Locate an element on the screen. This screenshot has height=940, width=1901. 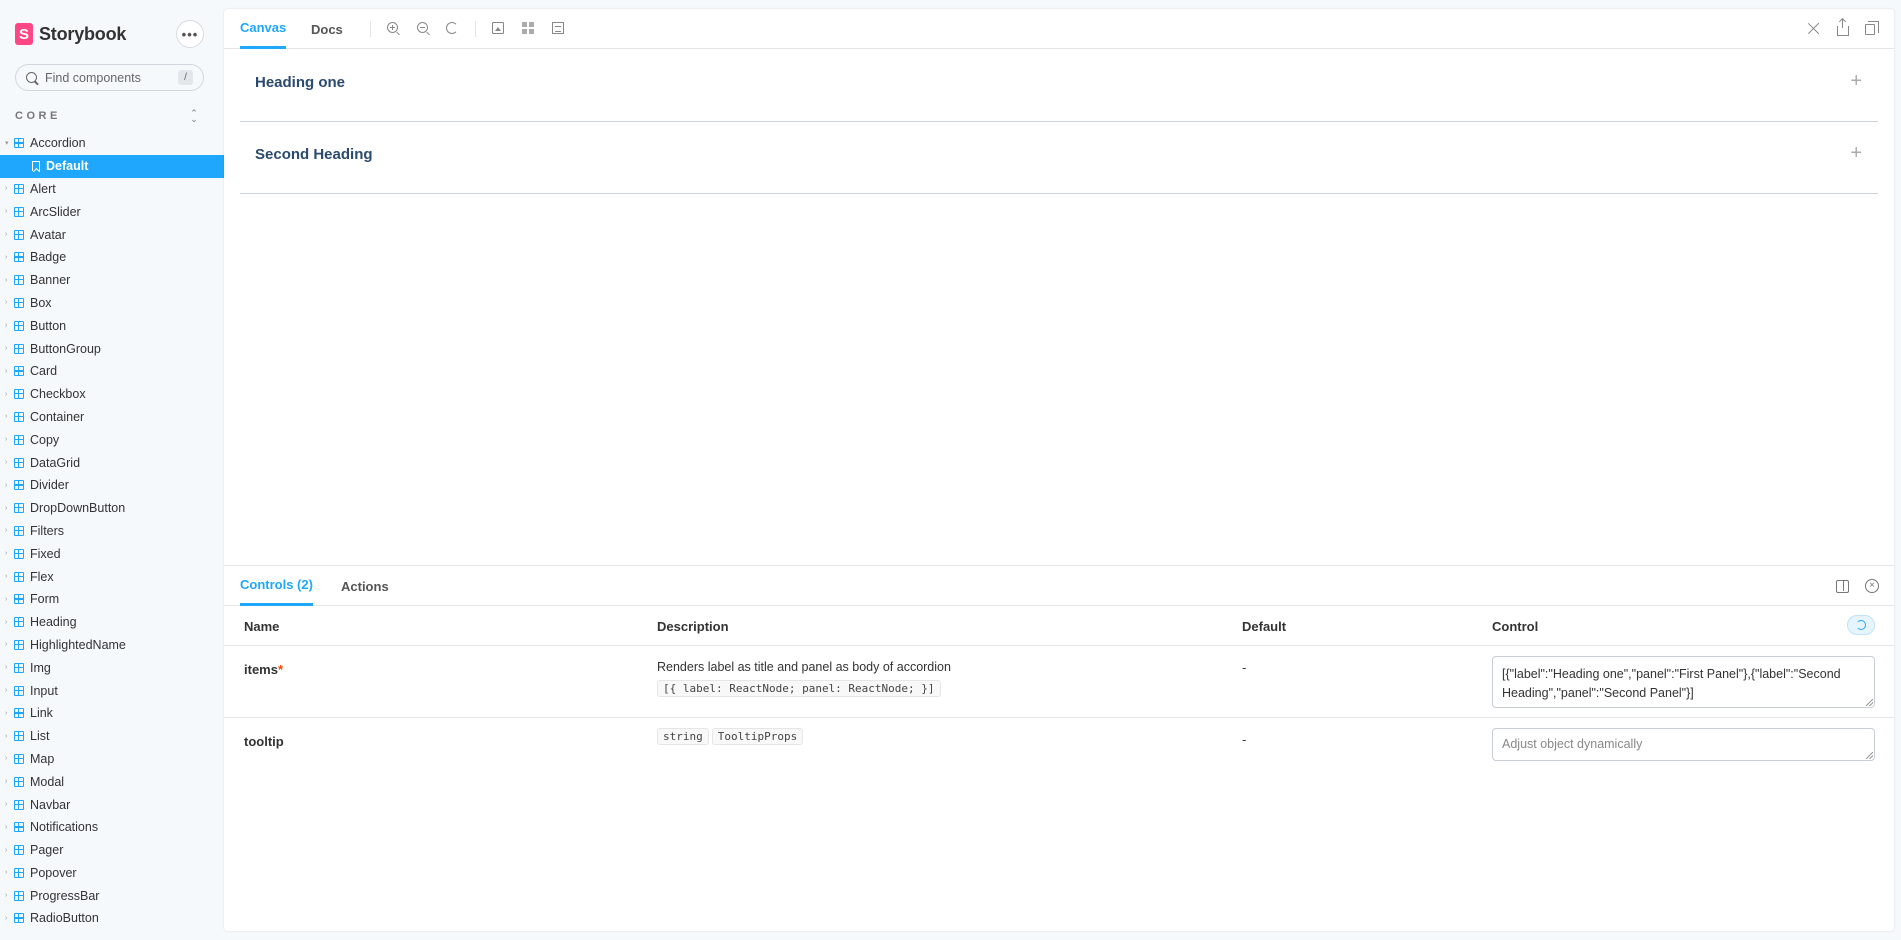
accordion-item: Heading one + is located at coordinates (1059, 86).